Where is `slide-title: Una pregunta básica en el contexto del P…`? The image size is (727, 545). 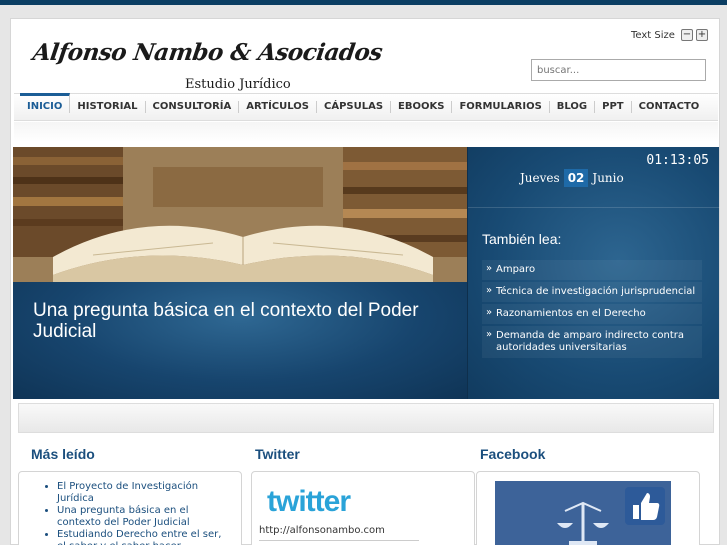
slide-title: Una pregunta básica en el contexto del P… is located at coordinates (243, 321).